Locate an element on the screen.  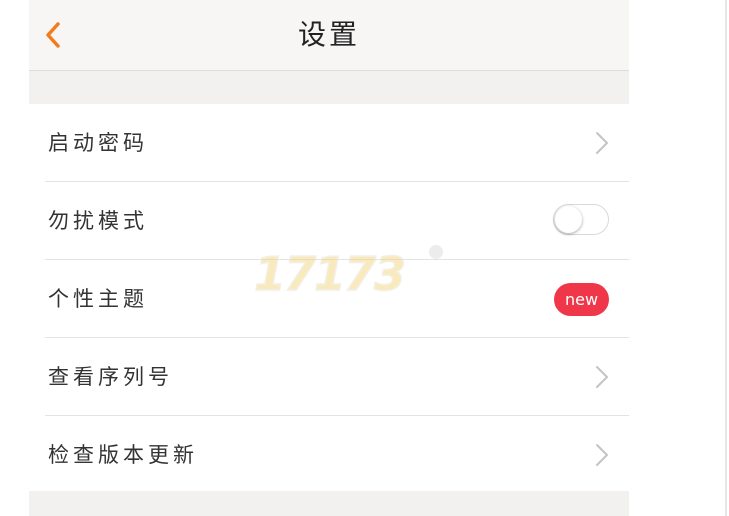
settings-row-label: 勿扰模式 is located at coordinates (98, 221).